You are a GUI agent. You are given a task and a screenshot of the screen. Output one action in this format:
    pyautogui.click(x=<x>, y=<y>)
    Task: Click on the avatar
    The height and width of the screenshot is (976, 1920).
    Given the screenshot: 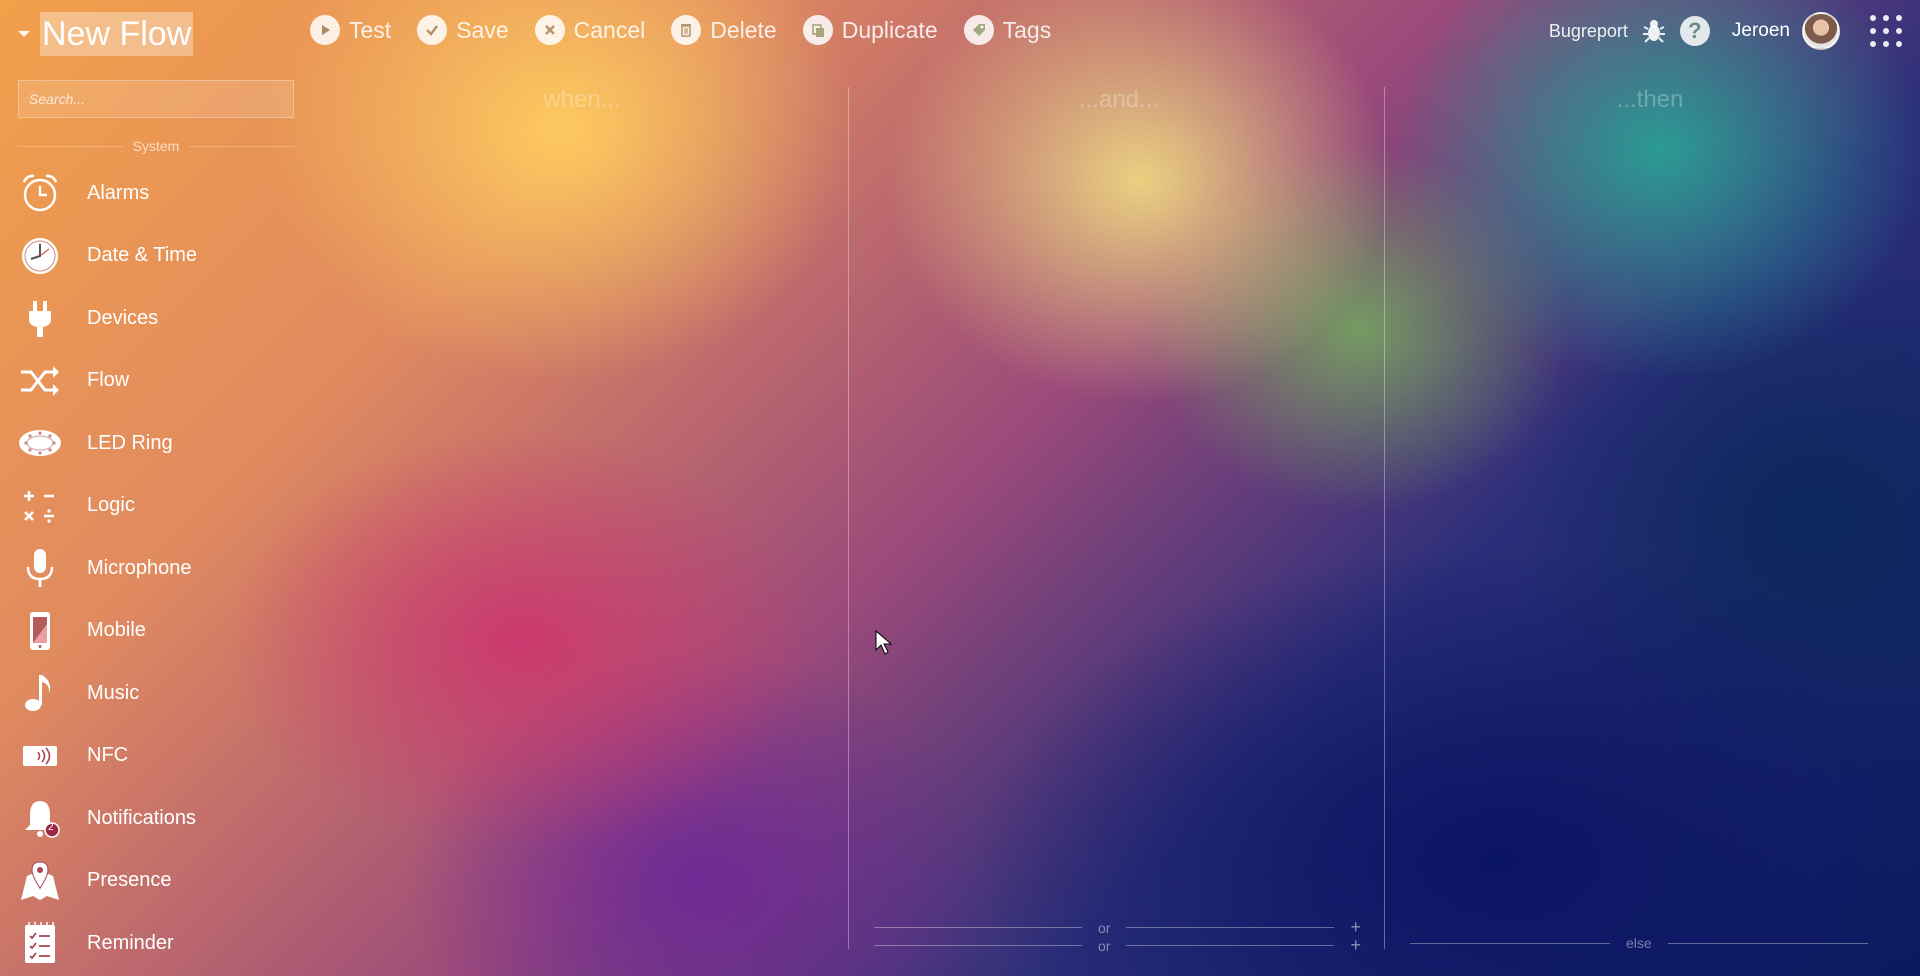 What is the action you would take?
    pyautogui.click(x=1821, y=31)
    